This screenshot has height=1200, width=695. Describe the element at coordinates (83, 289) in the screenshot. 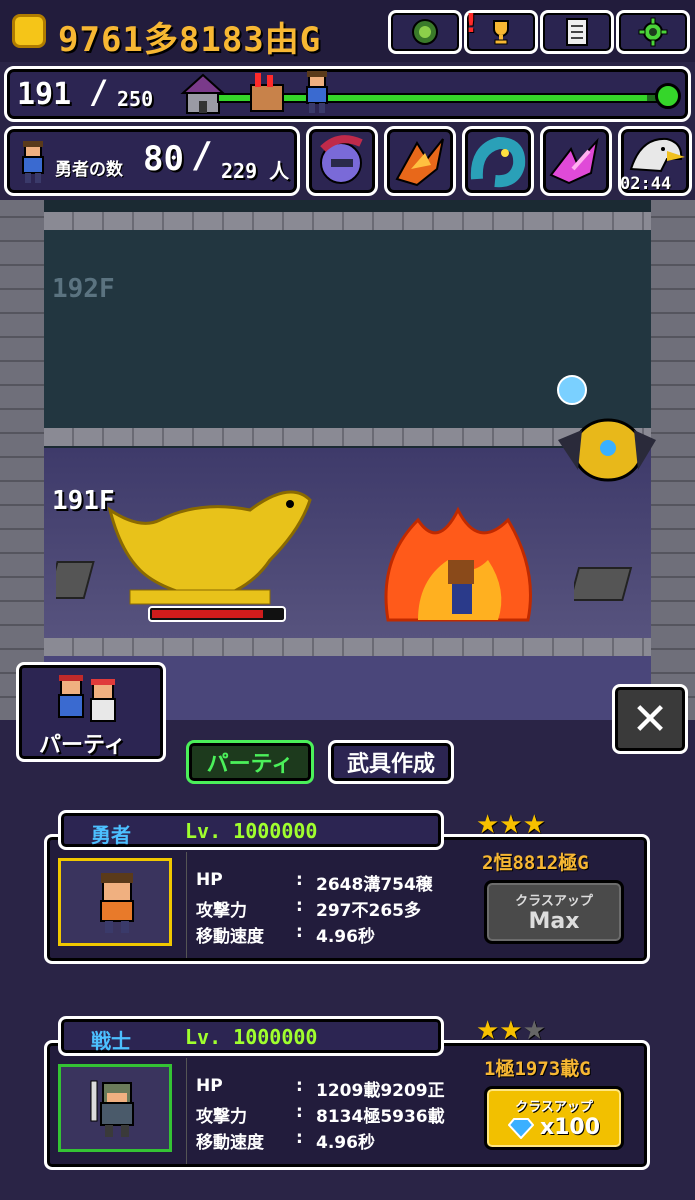

I see `upper-floor-label: 192F` at that location.